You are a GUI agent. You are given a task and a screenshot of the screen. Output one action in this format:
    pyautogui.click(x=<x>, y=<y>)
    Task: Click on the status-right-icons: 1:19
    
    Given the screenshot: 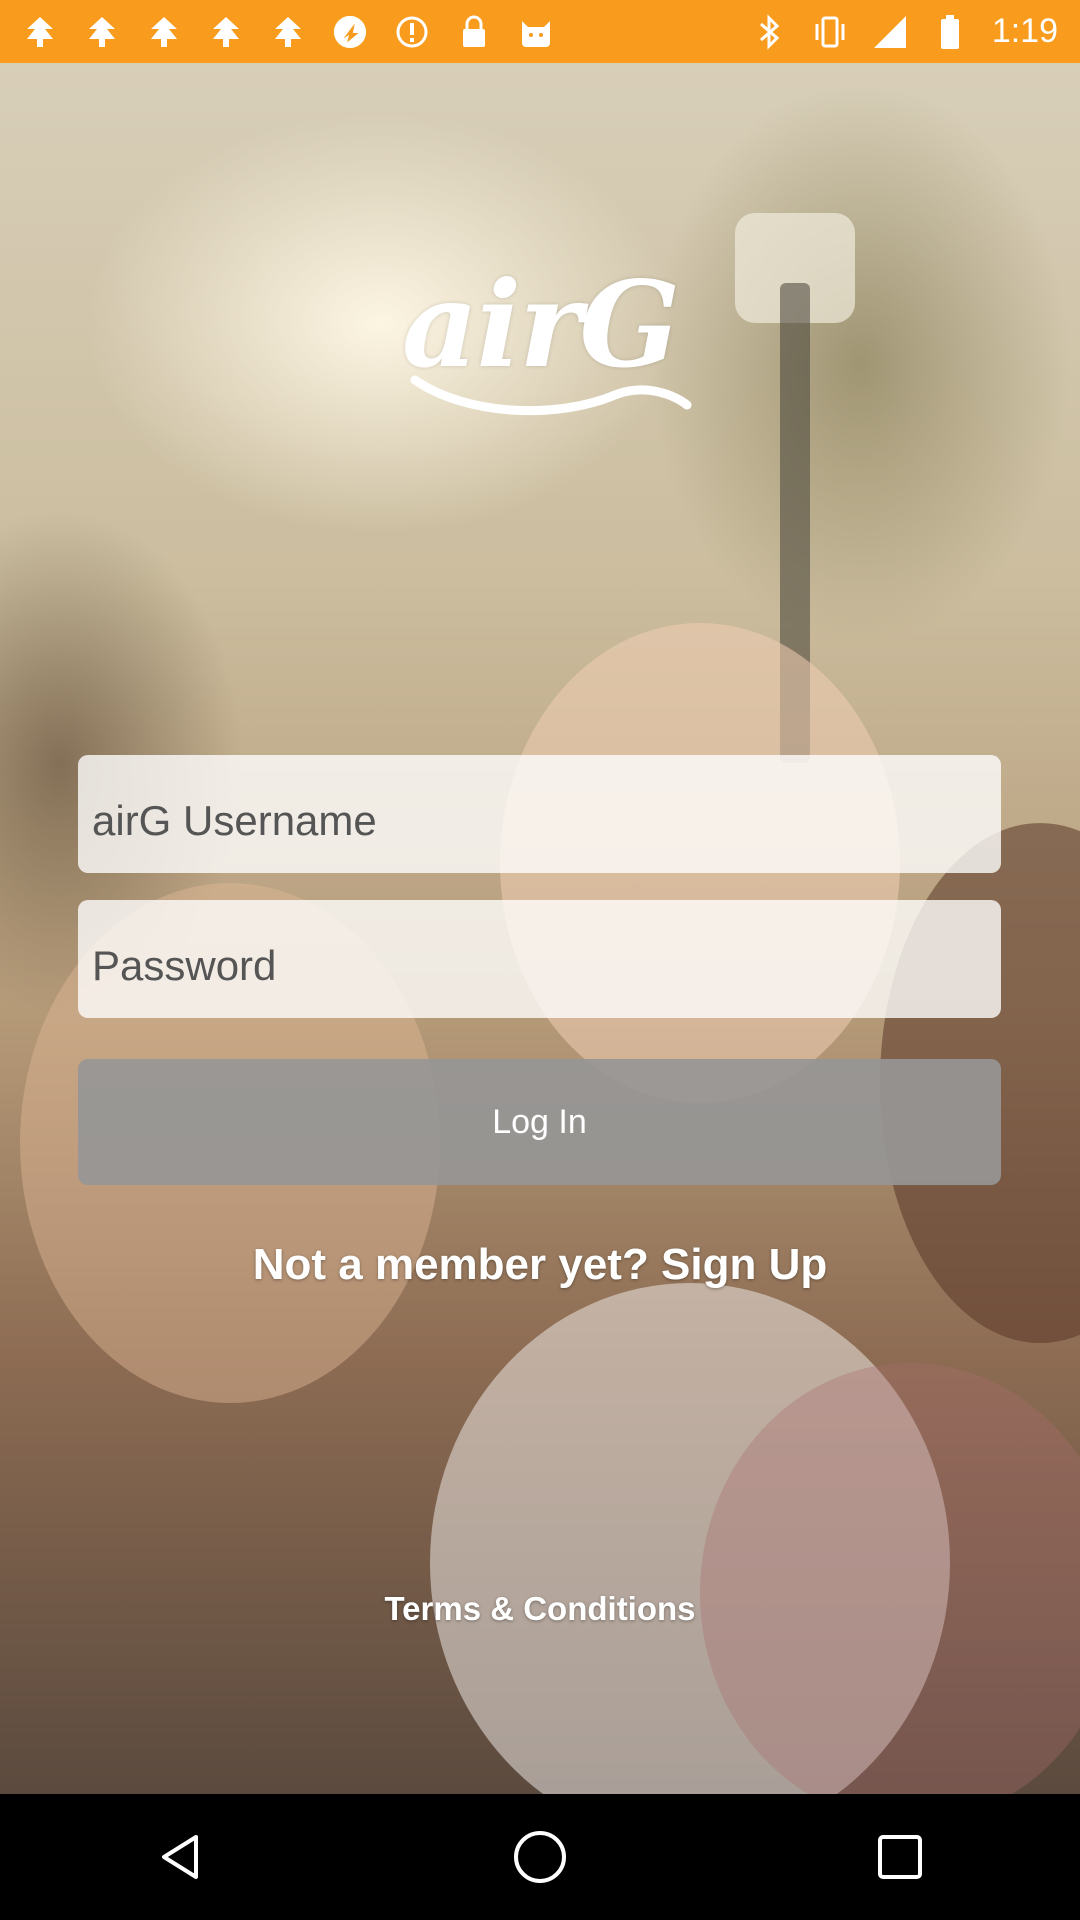 What is the action you would take?
    pyautogui.click(x=905, y=31)
    